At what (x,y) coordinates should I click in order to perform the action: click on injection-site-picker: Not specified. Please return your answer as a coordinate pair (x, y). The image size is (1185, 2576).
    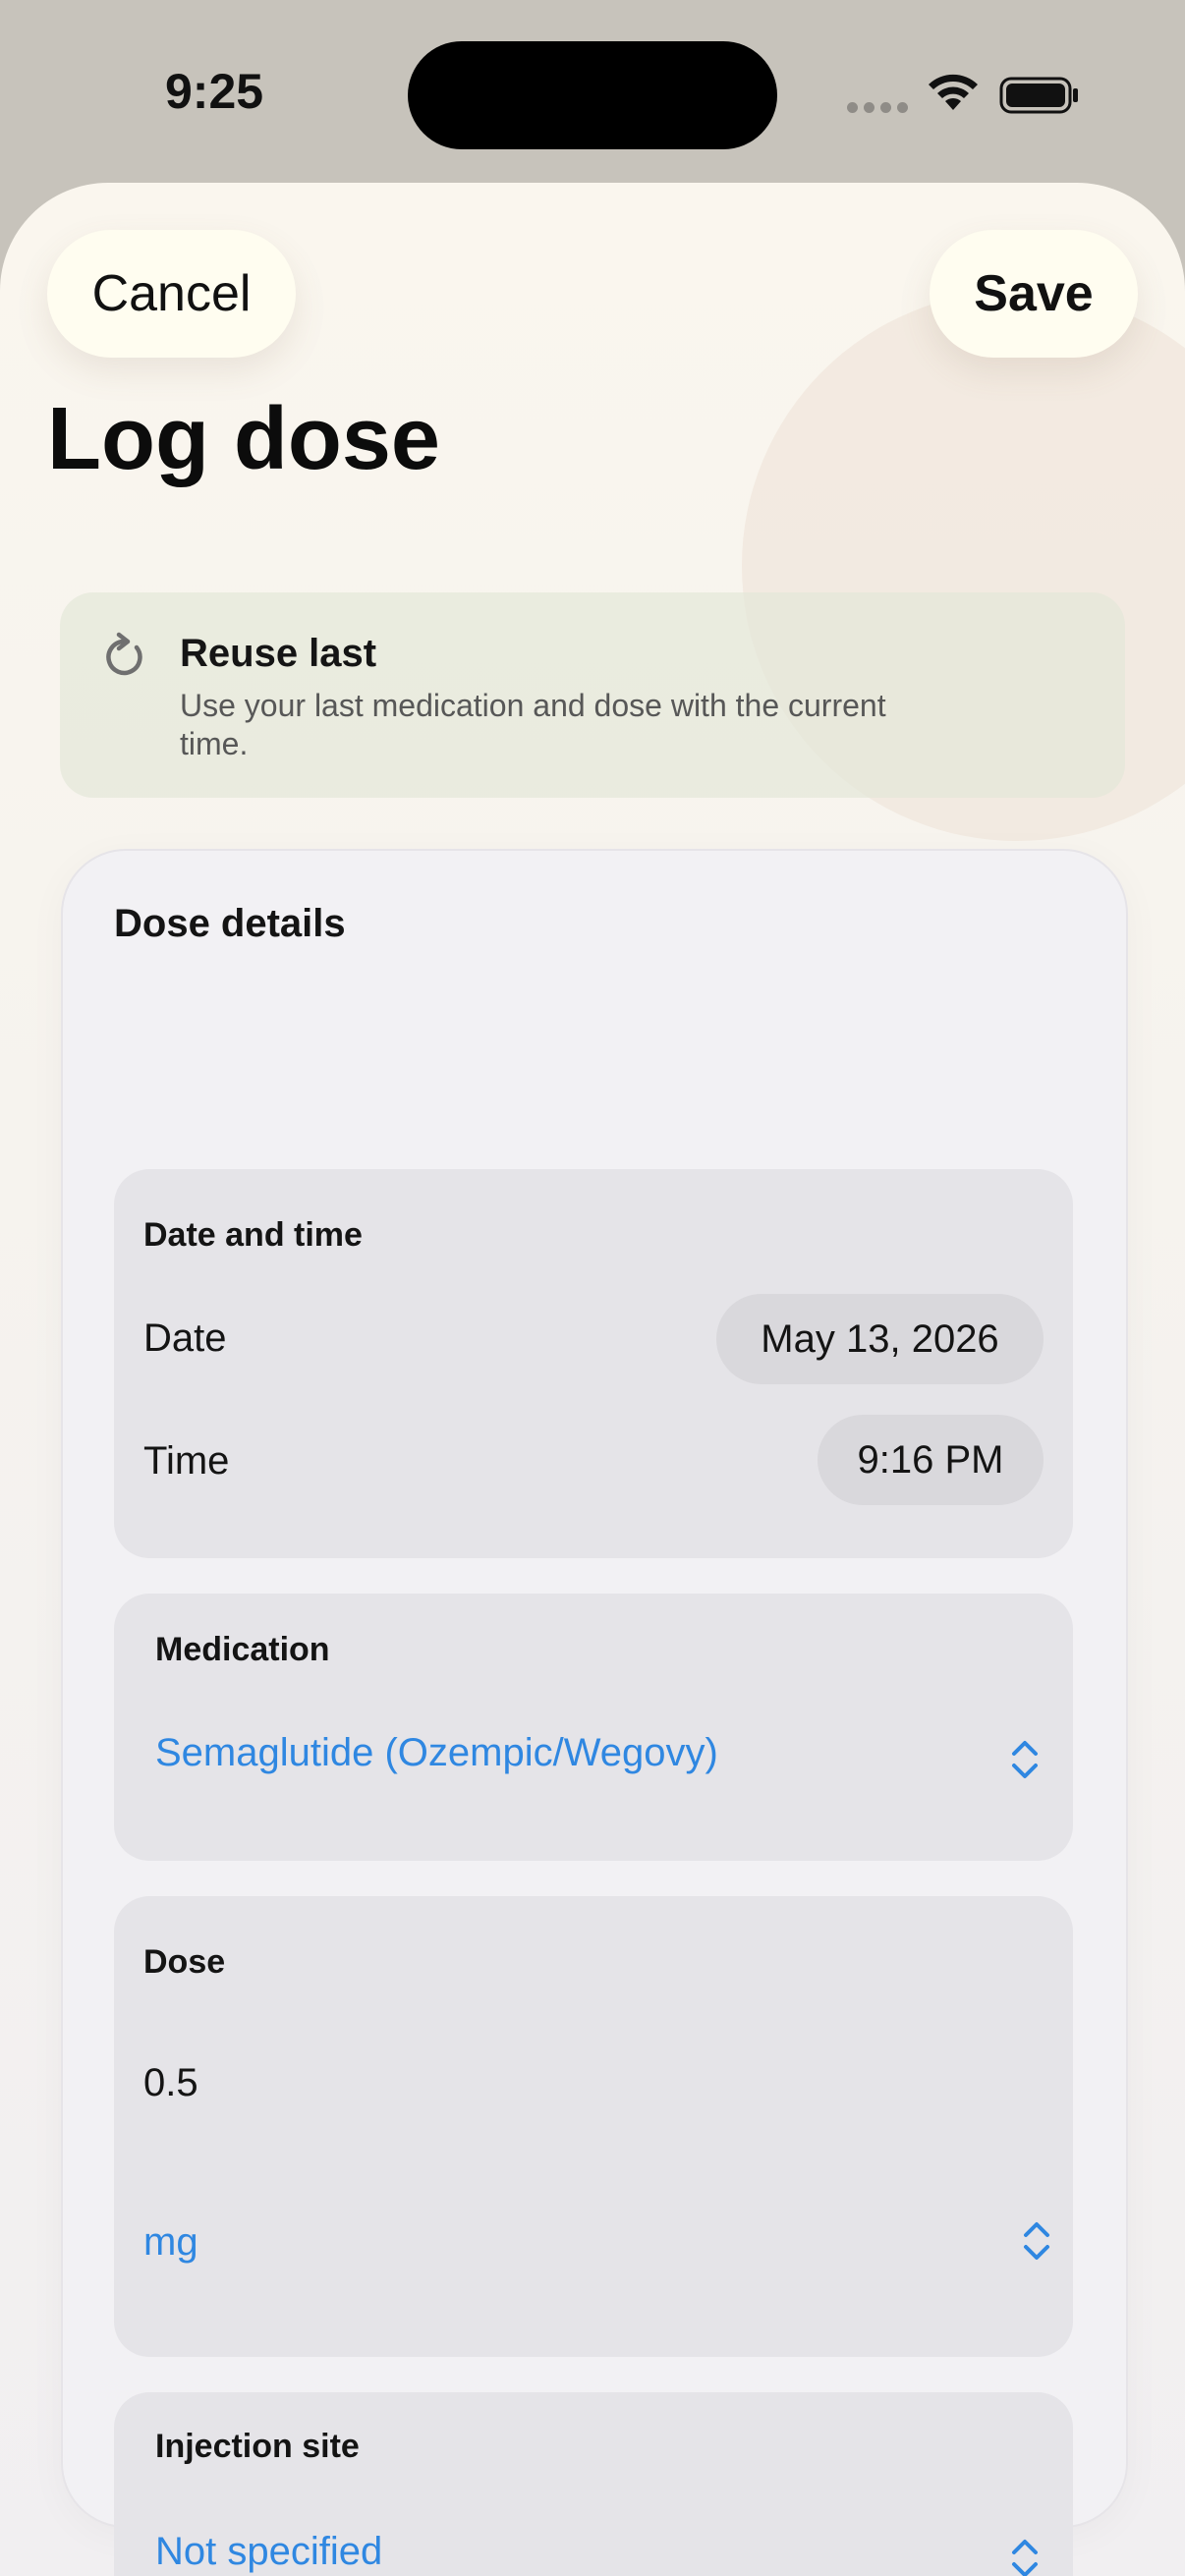
    Looking at the image, I should click on (594, 2543).